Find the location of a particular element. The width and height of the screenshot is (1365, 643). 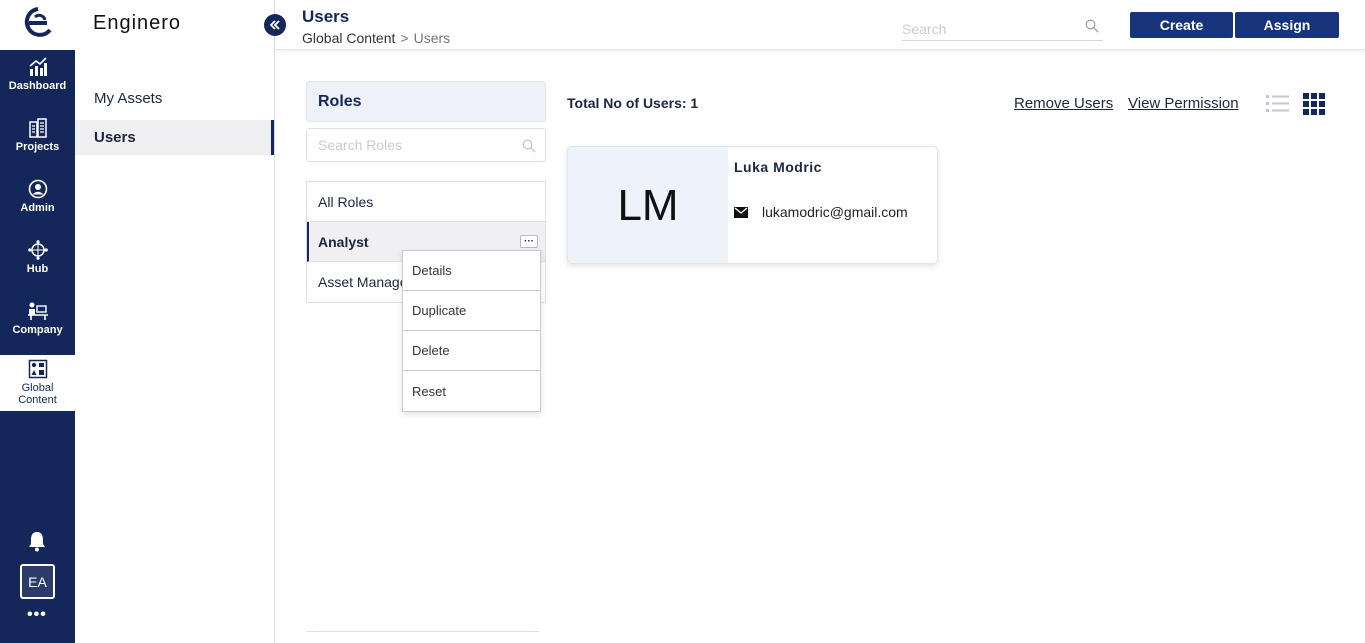

secondary-sidebar: Enginero My Assets Users is located at coordinates (175, 321).